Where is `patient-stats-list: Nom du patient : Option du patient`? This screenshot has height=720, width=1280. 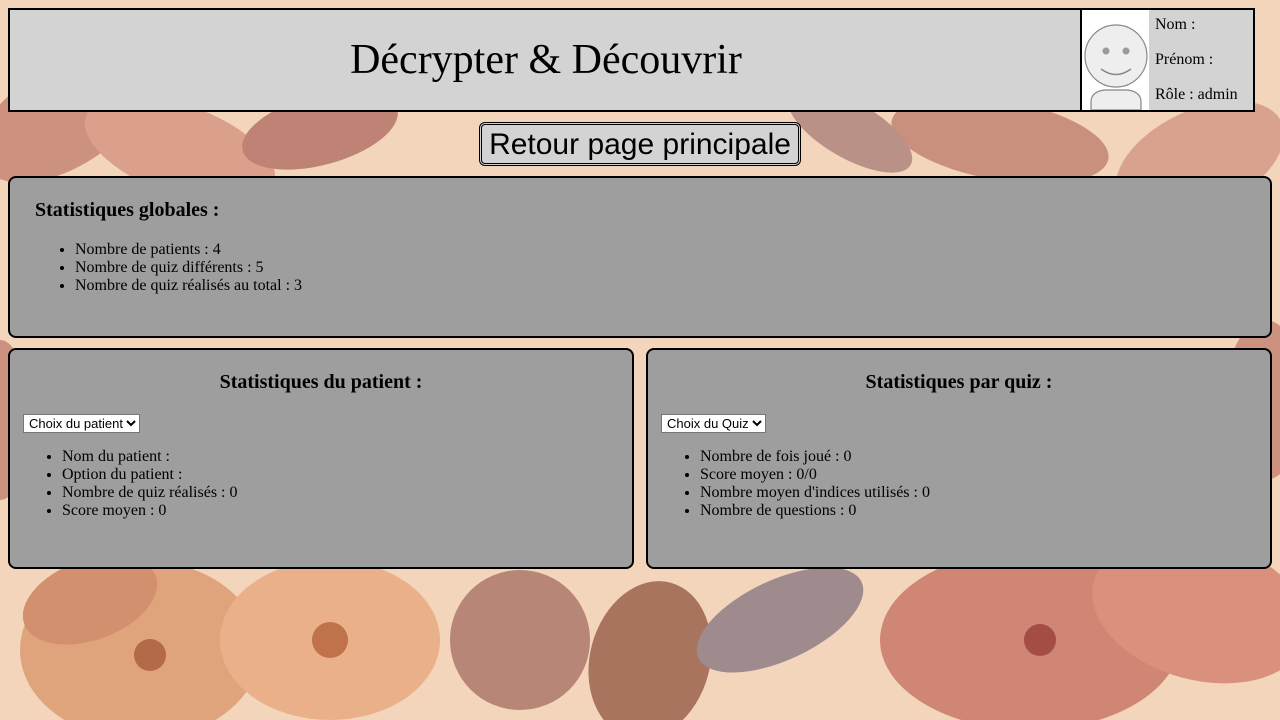 patient-stats-list: Nom du patient : Option du patient is located at coordinates (130, 484).